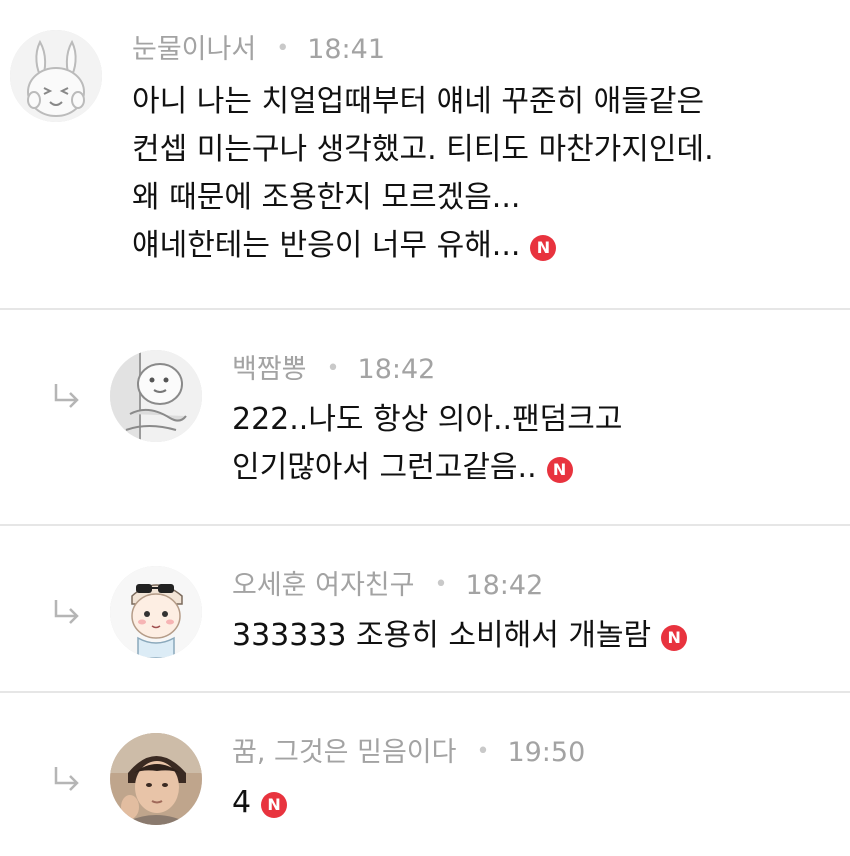 Image resolution: width=850 pixels, height=856 pixels. I want to click on comment-meta: 꿈, 그것은 믿음이다 • 19:50, so click(408, 752).